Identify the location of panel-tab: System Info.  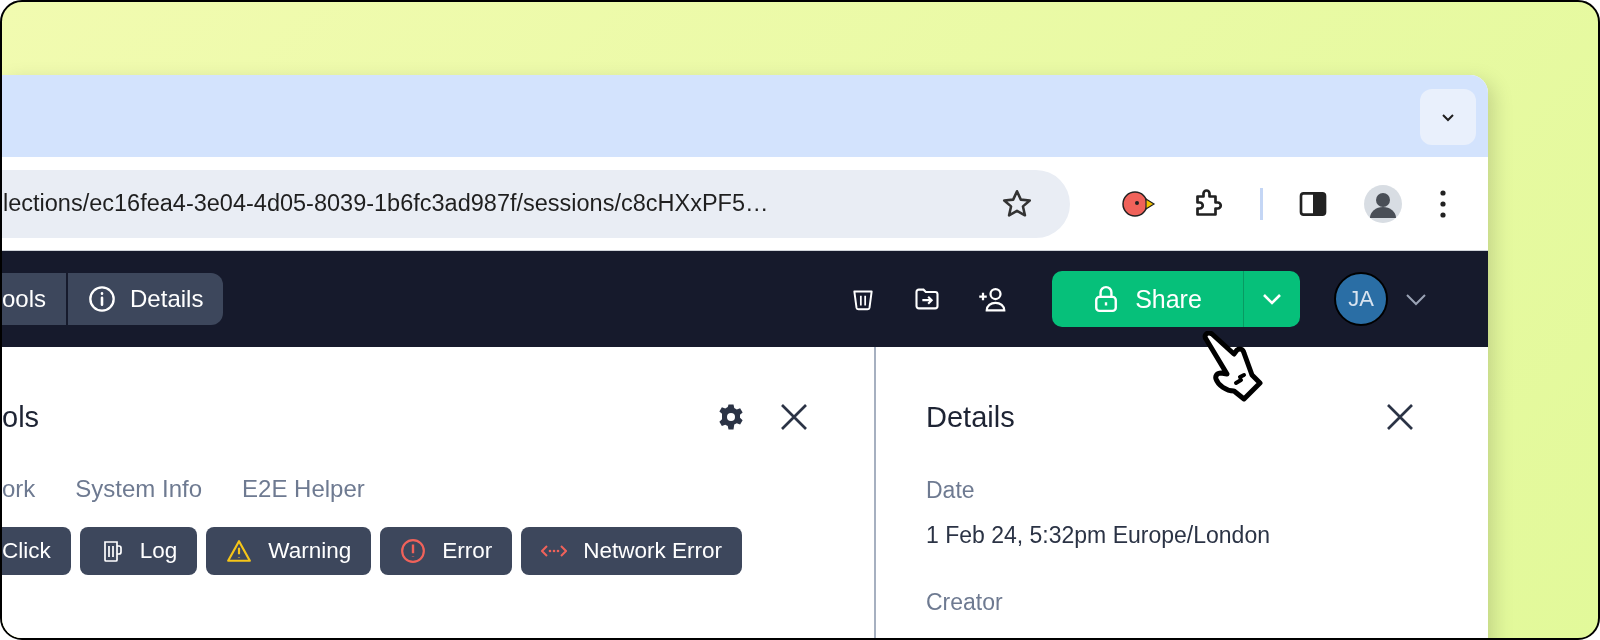
(139, 489).